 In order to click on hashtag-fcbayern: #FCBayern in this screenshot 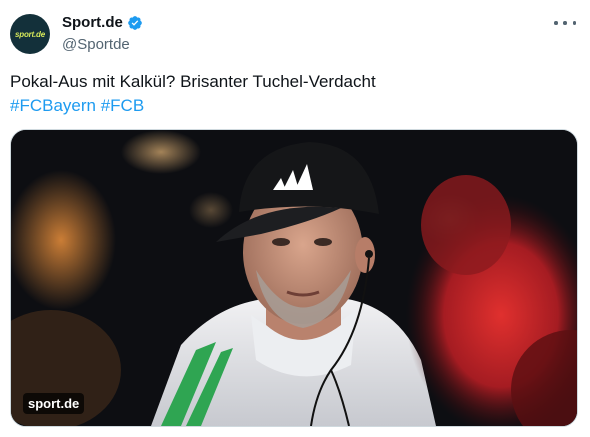, I will do `click(53, 105)`.